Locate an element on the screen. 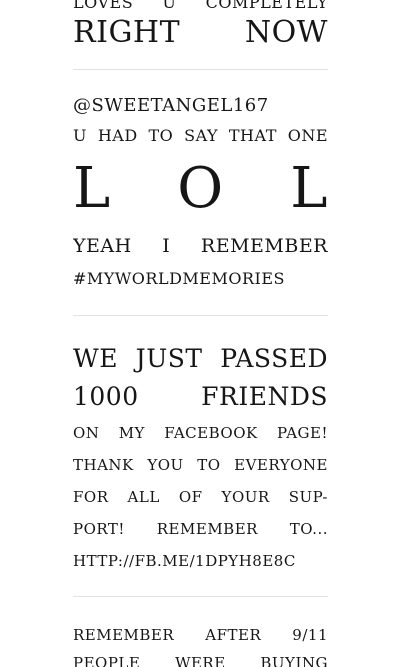 The image size is (400, 667). tweet-line: WE JUST PASSED is located at coordinates (200, 359).